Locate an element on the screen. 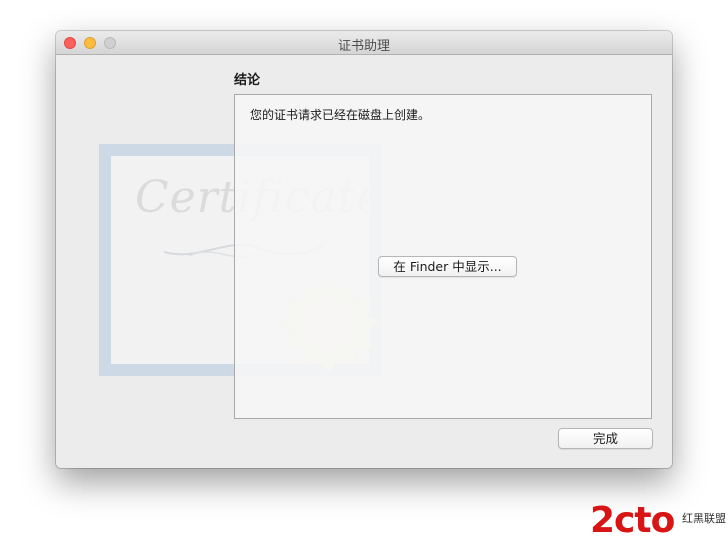 Image resolution: width=728 pixels, height=548 pixels. site-watermark: 2cto 红黑联盟 is located at coordinates (658, 520).